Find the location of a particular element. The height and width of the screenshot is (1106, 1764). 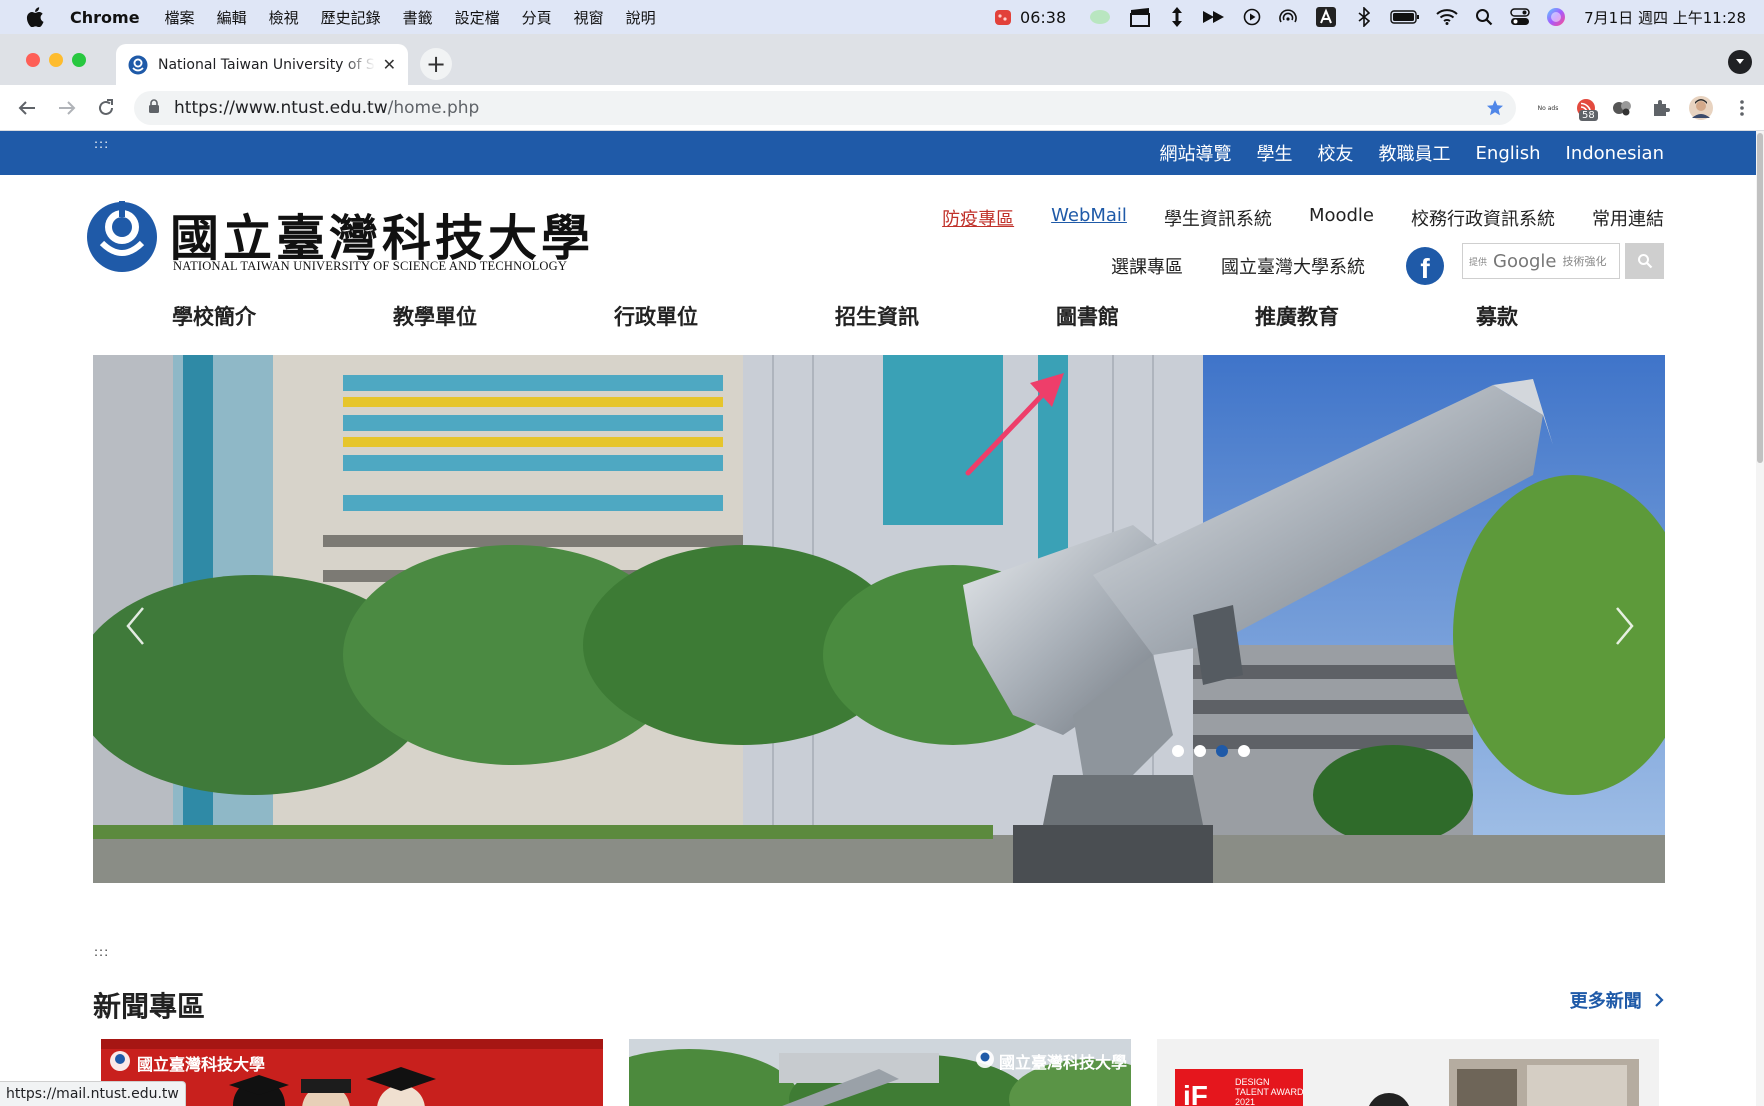

link-course-selection: 選課專區 is located at coordinates (1147, 266).